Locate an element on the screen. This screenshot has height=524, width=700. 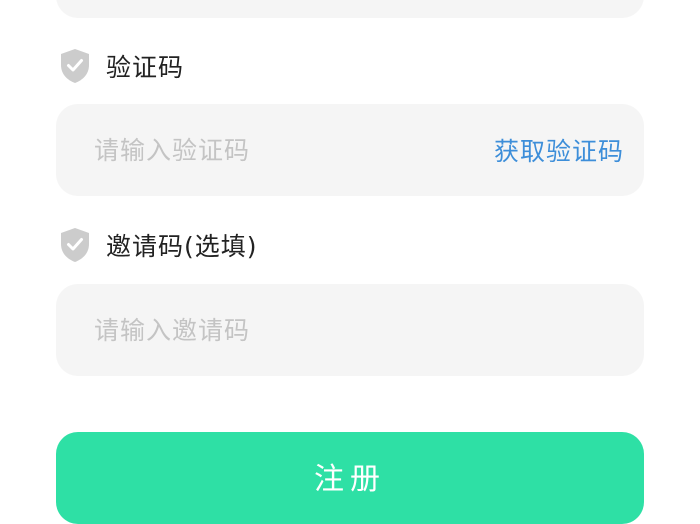
verify-code-label-row: 验证码 is located at coordinates (121, 66).